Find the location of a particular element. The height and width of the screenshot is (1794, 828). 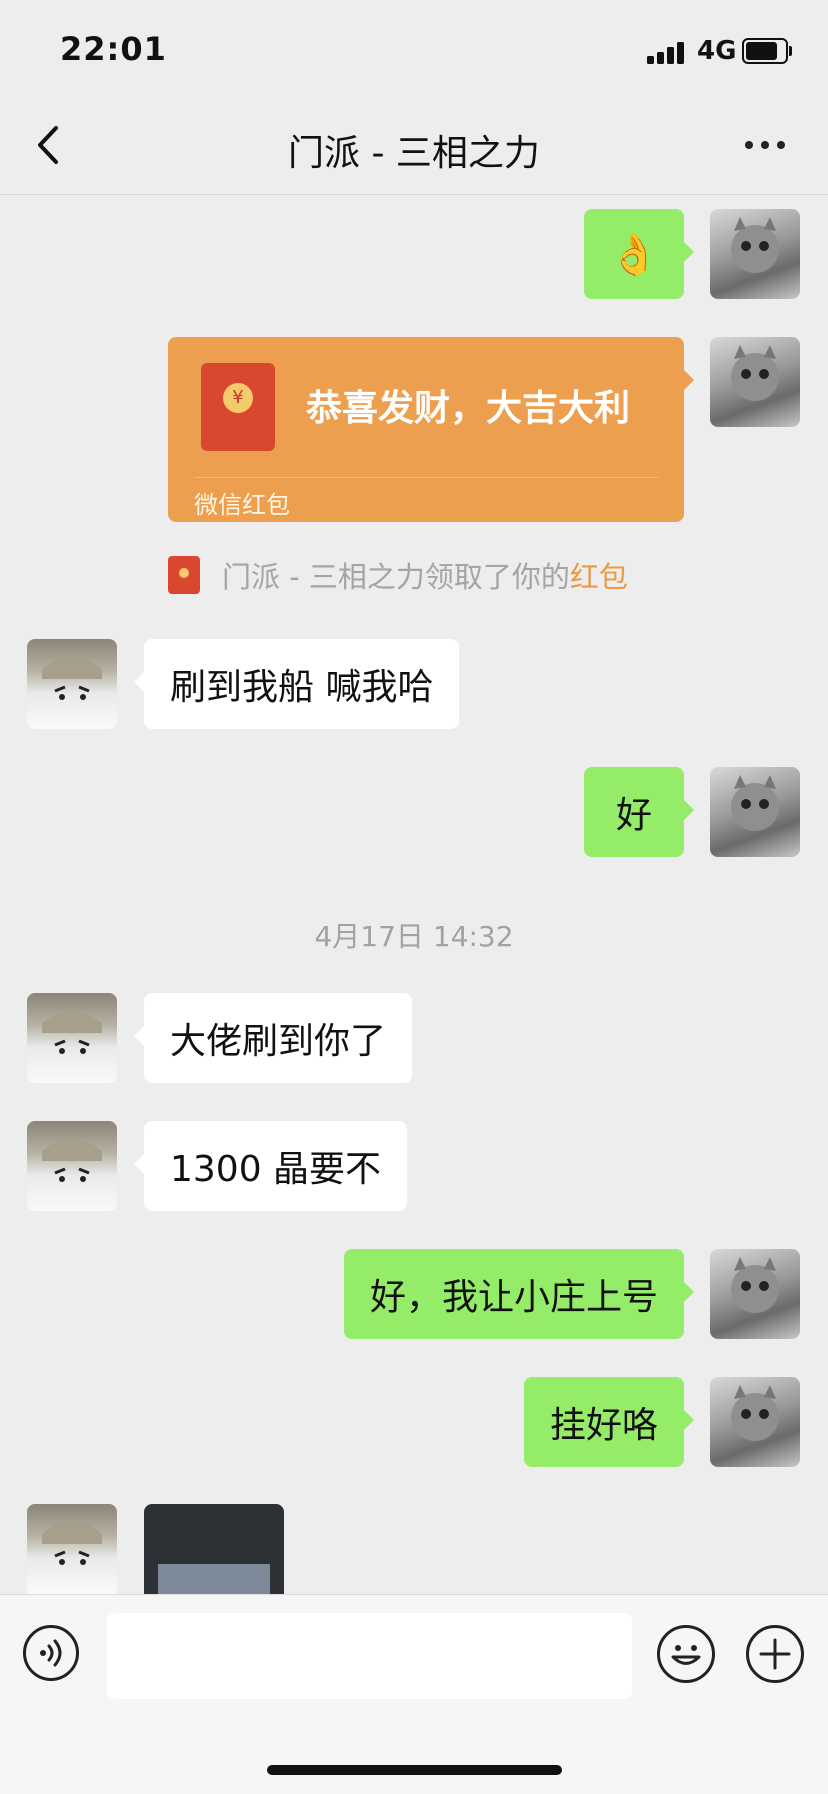

input-bar is located at coordinates (414, 1694).